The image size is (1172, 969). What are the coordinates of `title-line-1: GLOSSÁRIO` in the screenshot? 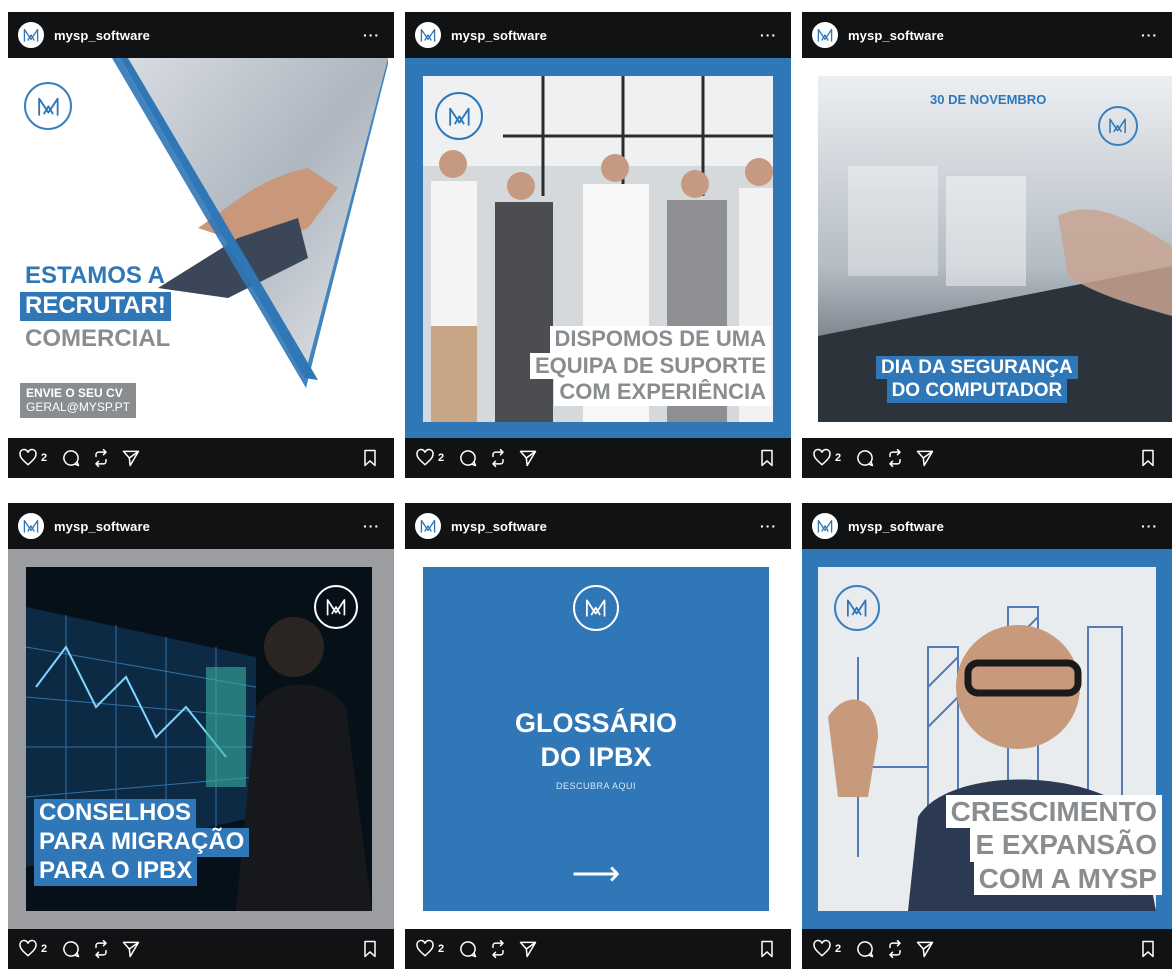 It's located at (595, 723).